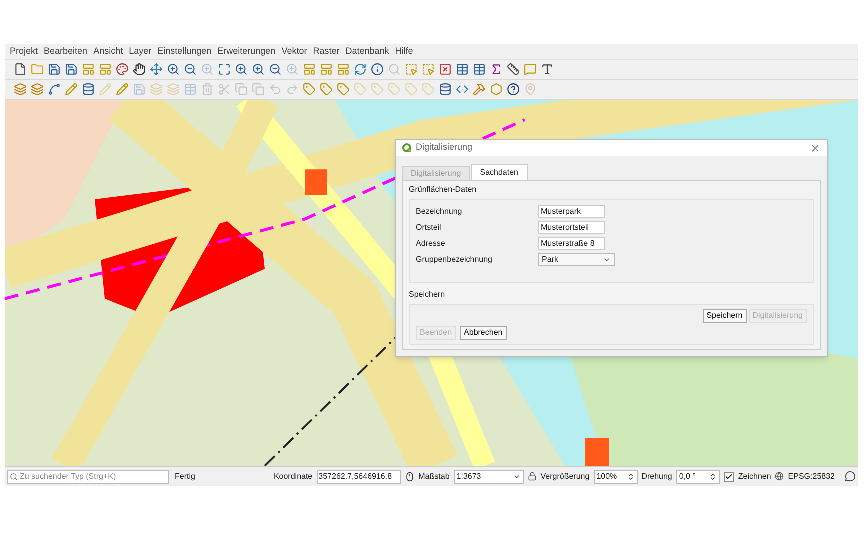 This screenshot has height=540, width=864. Describe the element at coordinates (20, 69) in the screenshot. I see `new-file-icon` at that location.